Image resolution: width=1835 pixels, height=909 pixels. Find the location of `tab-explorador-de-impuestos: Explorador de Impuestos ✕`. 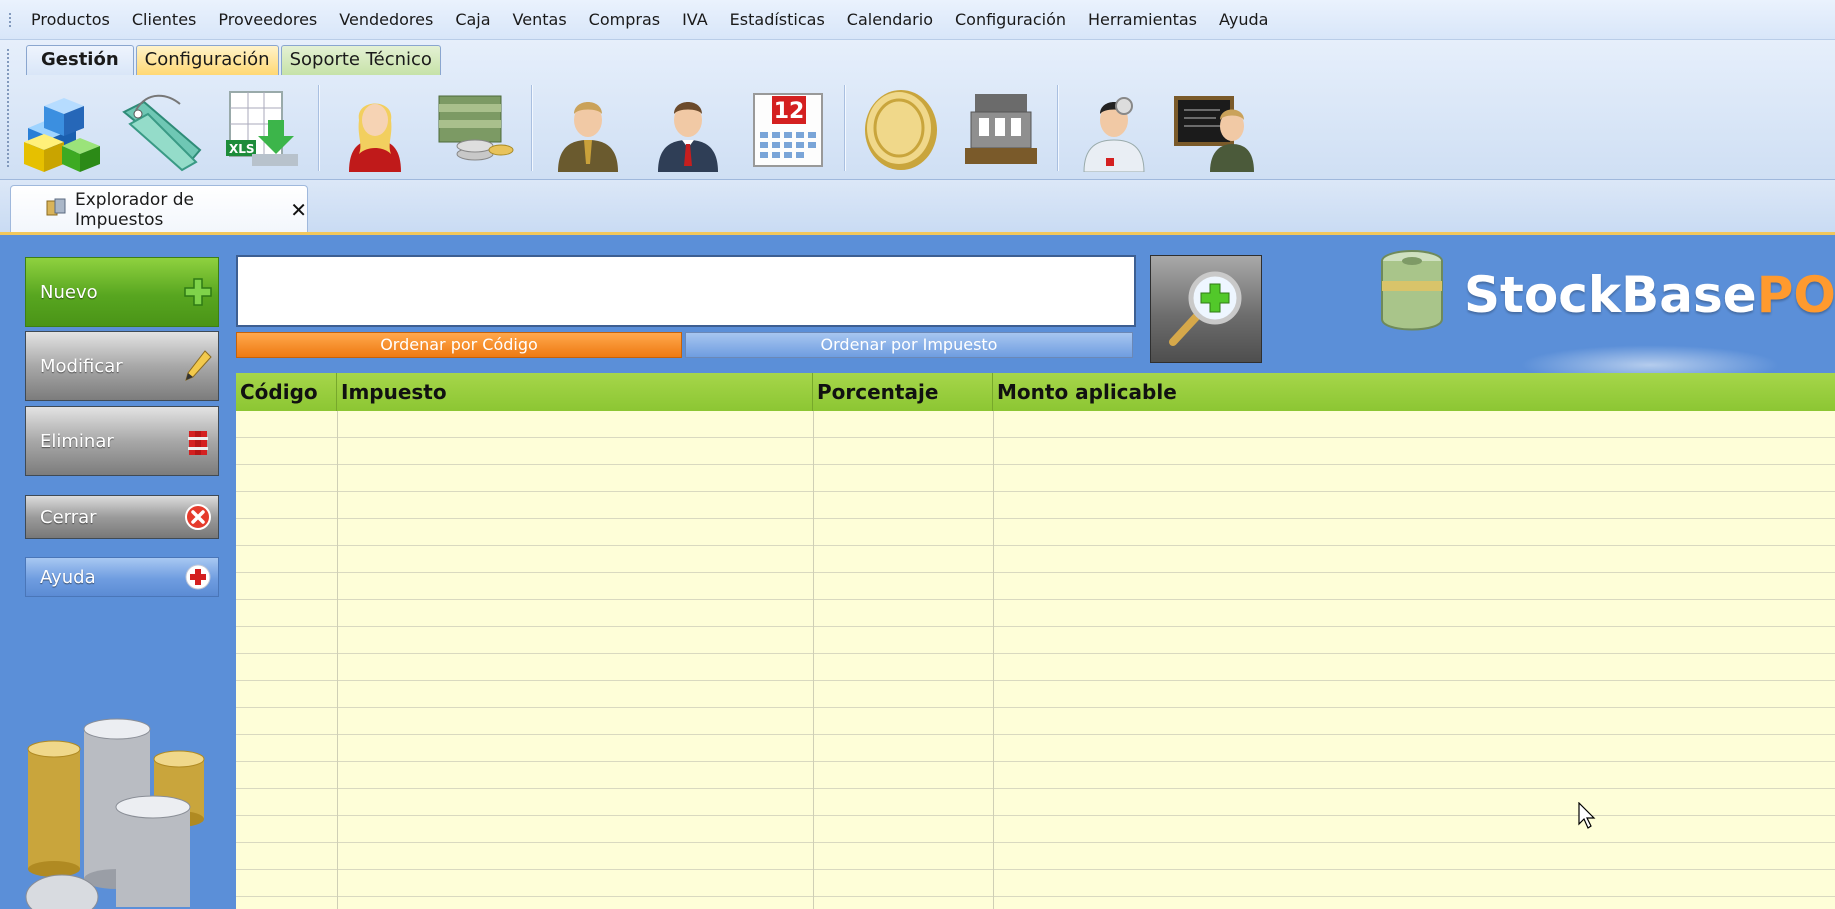

tab-explorador-de-impuestos: Explorador de Impuestos ✕ is located at coordinates (159, 209).